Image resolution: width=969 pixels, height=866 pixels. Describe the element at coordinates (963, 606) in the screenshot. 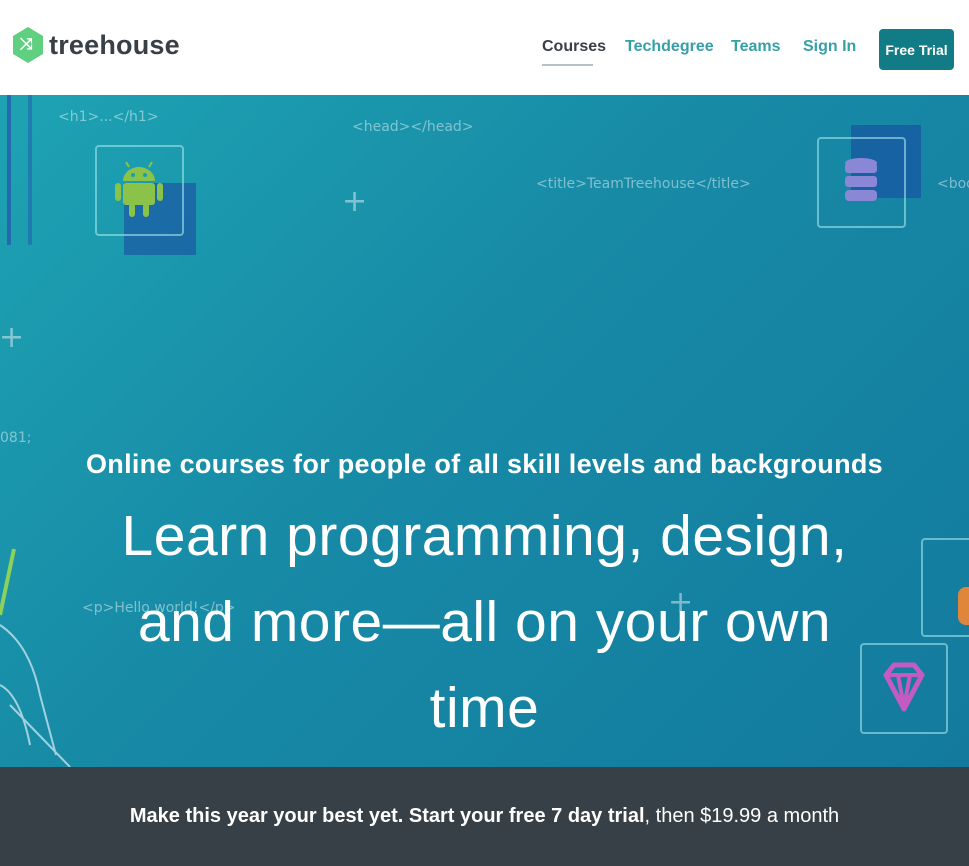

I see `orange-block` at that location.